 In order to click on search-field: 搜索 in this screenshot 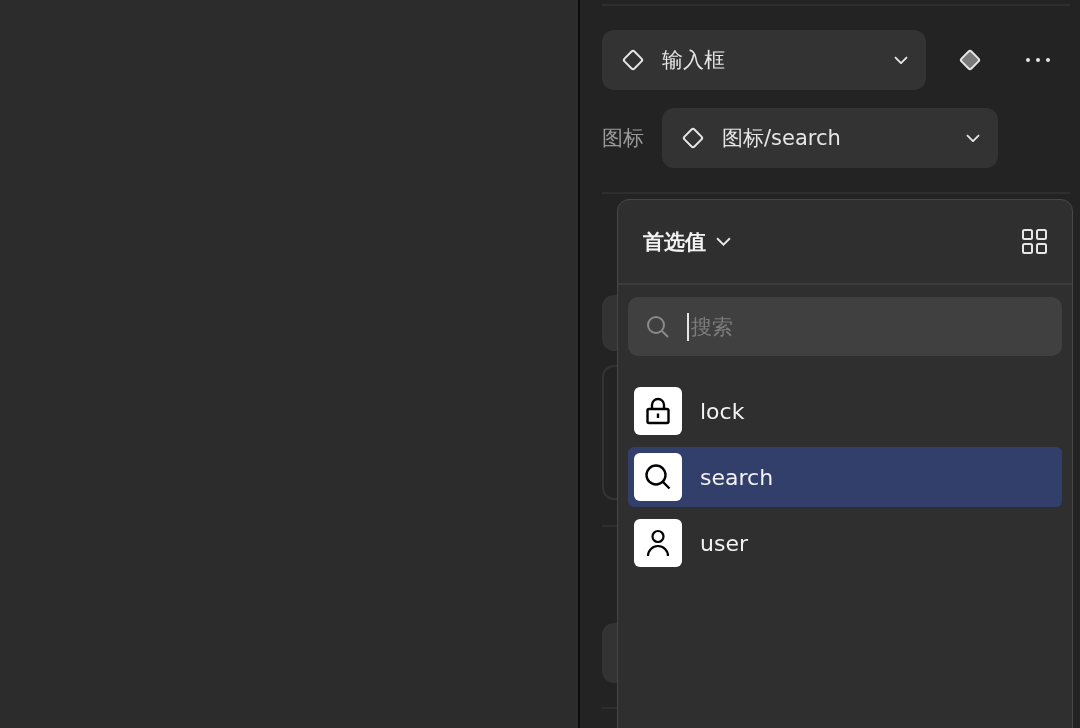, I will do `click(845, 326)`.